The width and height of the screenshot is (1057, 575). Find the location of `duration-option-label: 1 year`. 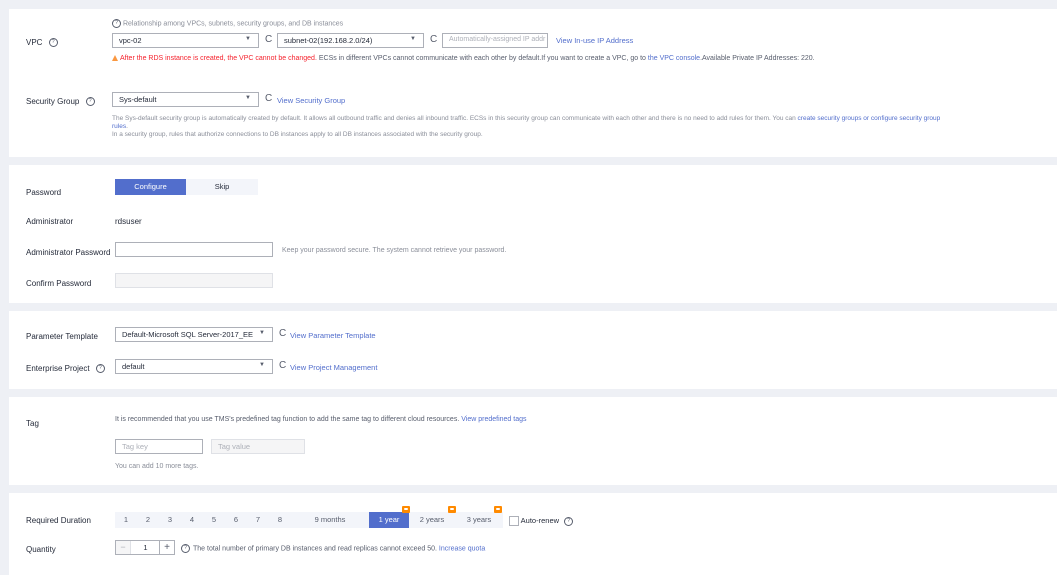

duration-option-label: 1 year is located at coordinates (389, 519).